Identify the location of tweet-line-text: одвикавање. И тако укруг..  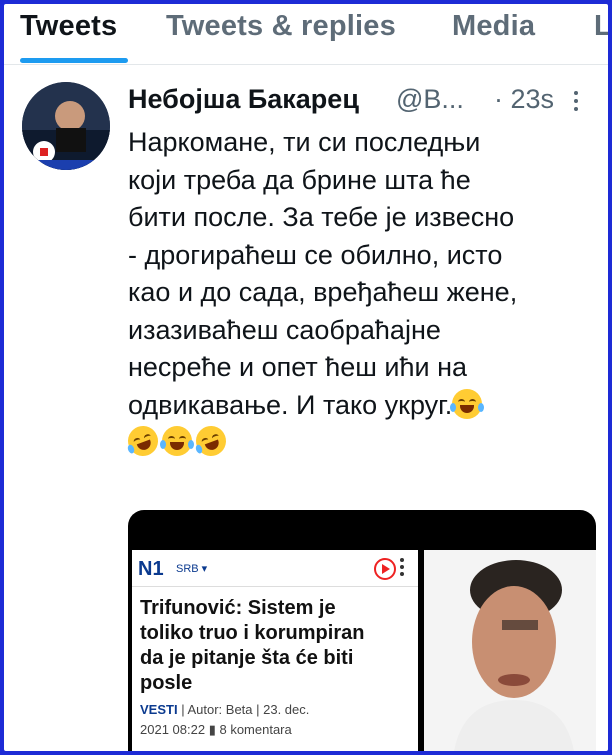
(290, 404).